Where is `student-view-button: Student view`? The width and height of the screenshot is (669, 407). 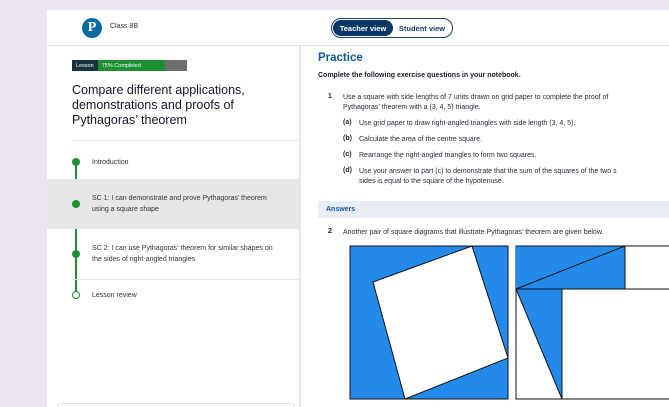
student-view-button: Student view is located at coordinates (422, 28).